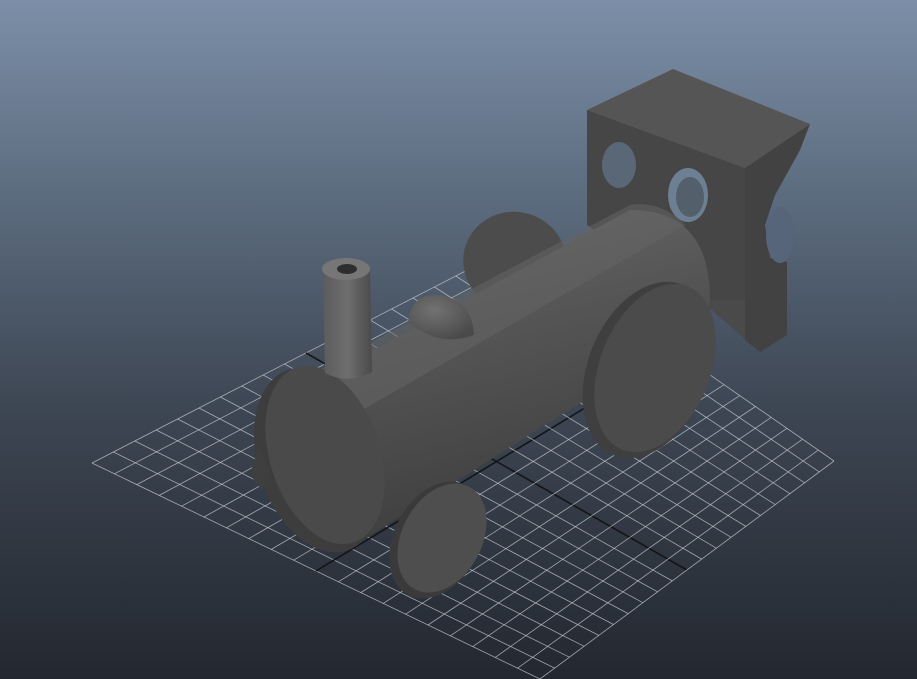  What do you see at coordinates (347, 318) in the screenshot?
I see `smokestack` at bounding box center [347, 318].